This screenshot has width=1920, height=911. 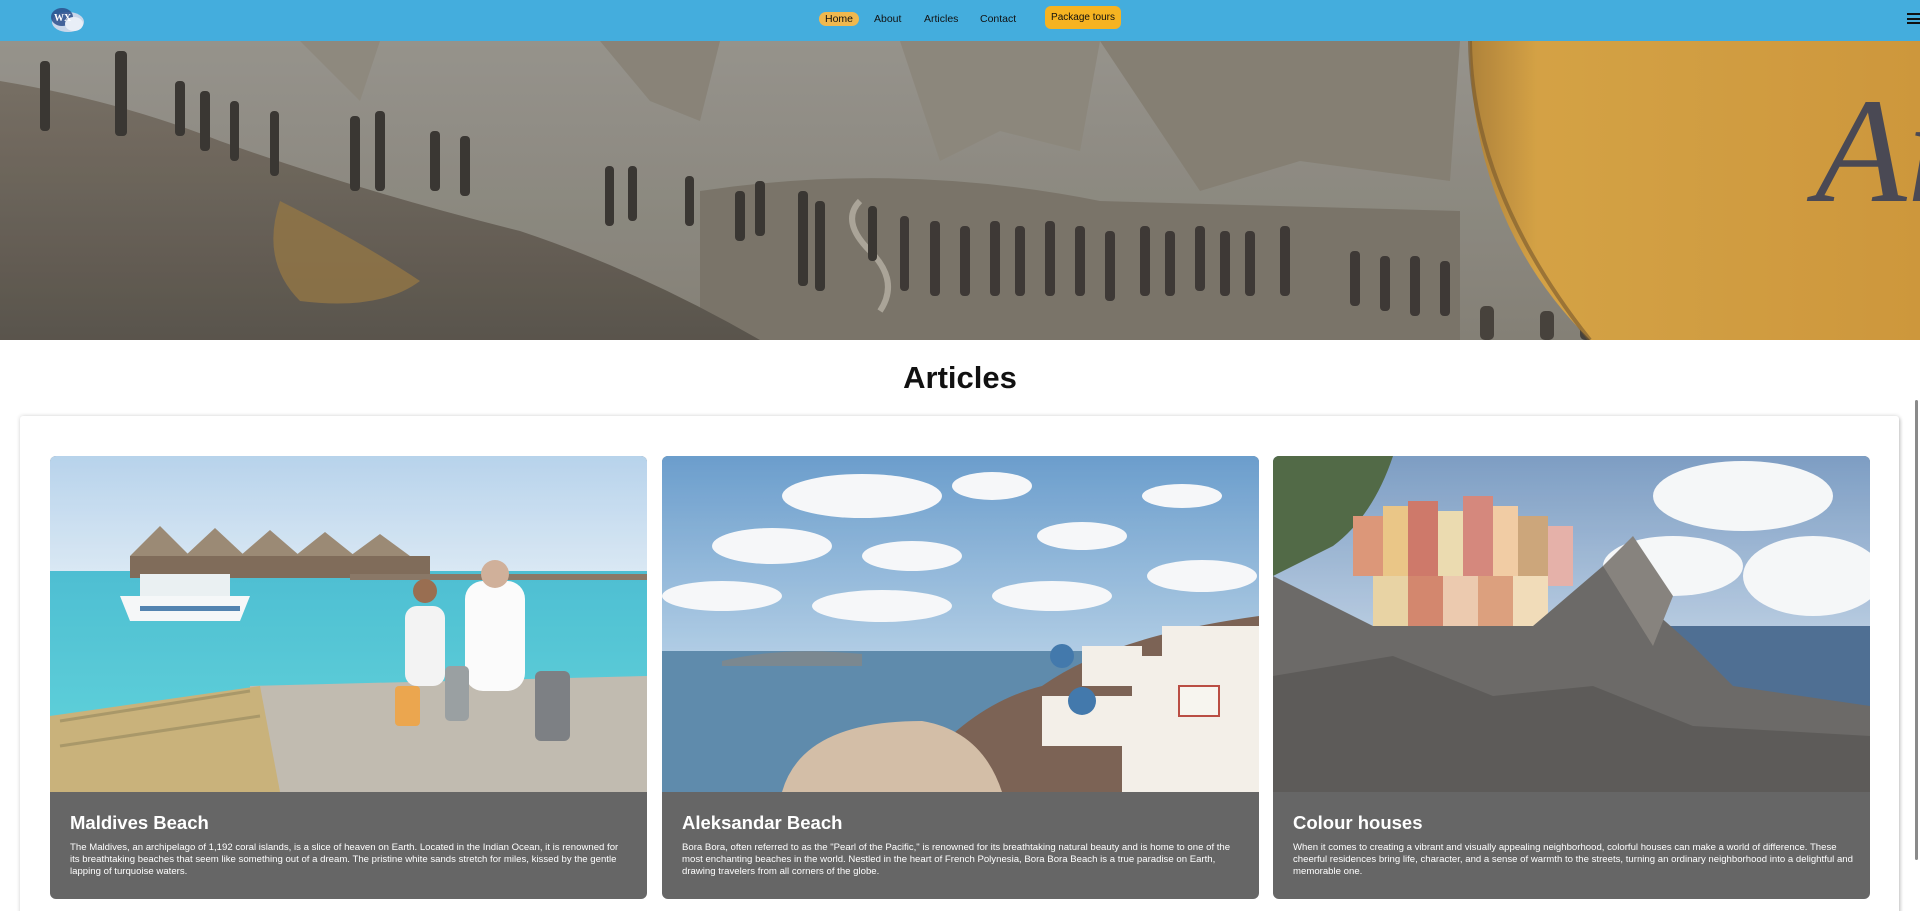 I want to click on hamburger-menu-icon, so click(x=1913, y=18).